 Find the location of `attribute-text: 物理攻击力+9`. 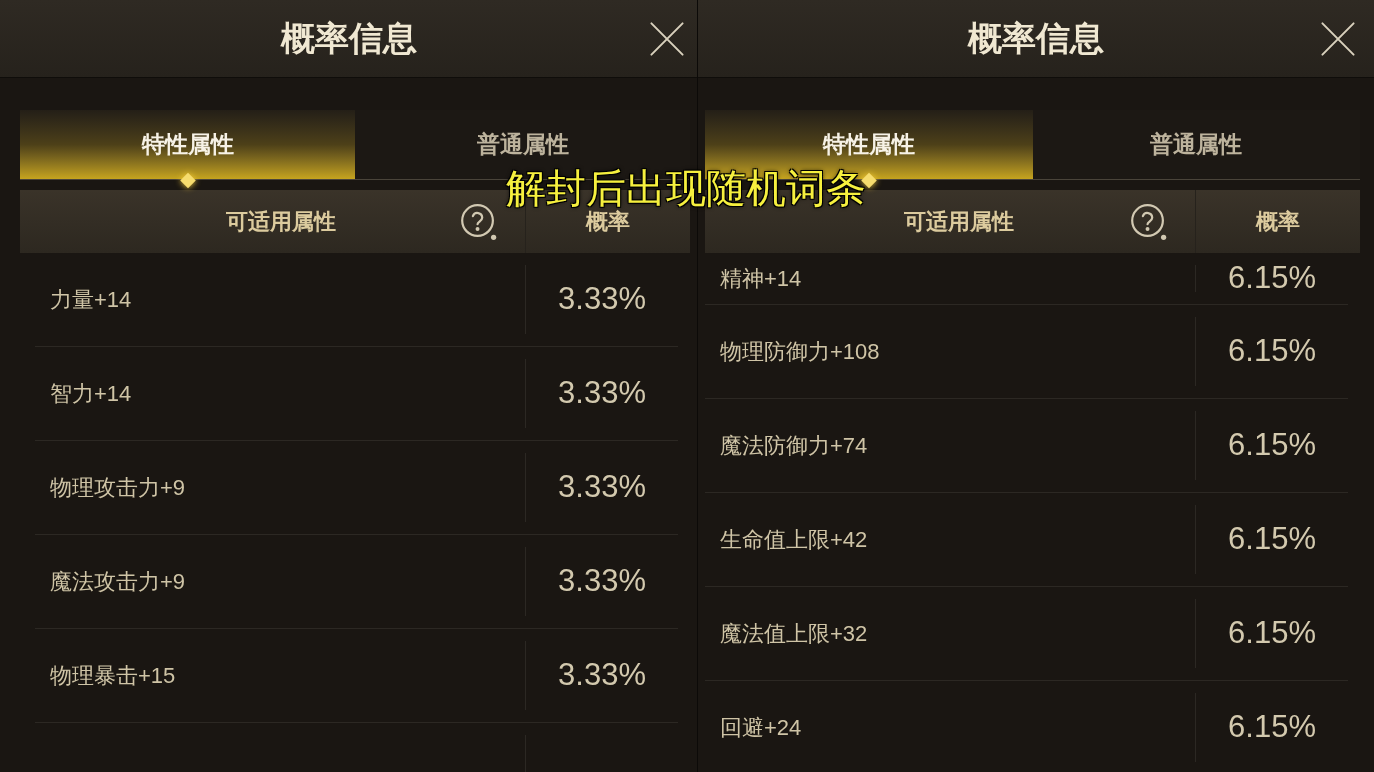

attribute-text: 物理攻击力+9 is located at coordinates (118, 488).